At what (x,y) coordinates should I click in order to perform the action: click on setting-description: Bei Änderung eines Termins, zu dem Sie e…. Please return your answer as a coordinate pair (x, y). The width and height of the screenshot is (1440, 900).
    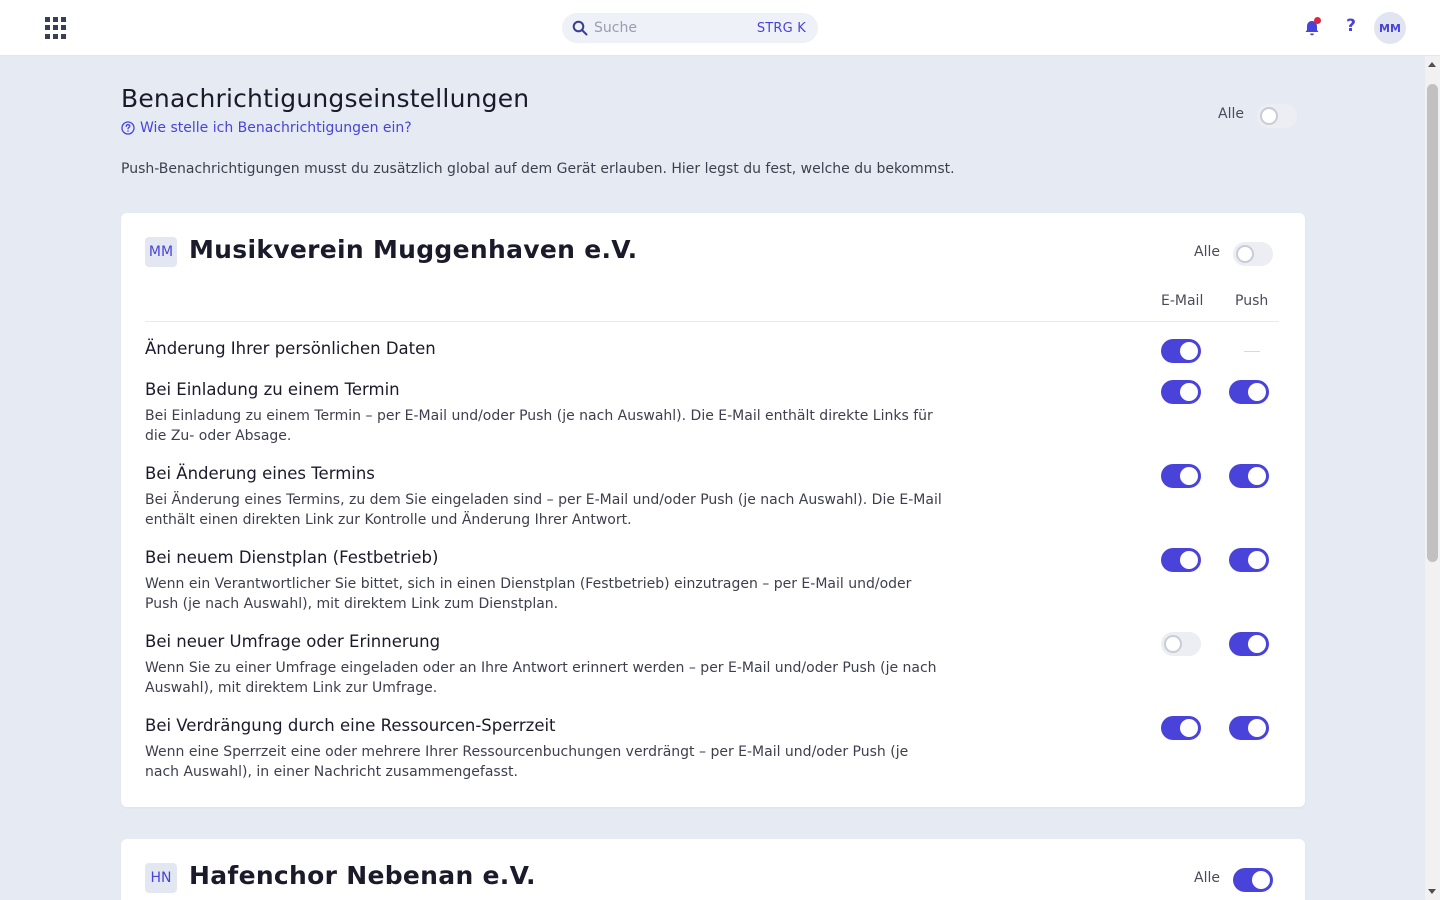
    Looking at the image, I should click on (543, 510).